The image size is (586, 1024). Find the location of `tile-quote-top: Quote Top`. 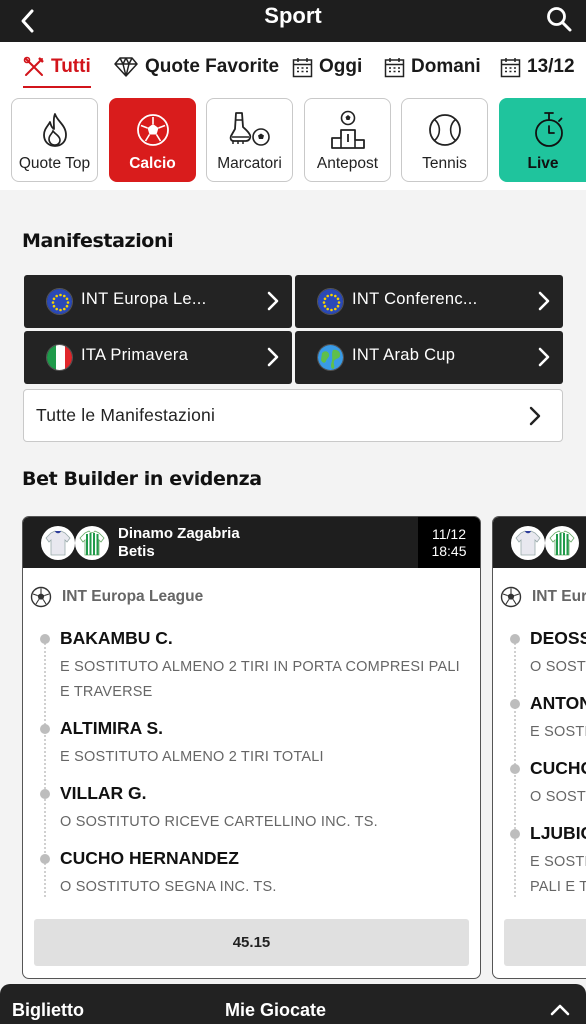

tile-quote-top: Quote Top is located at coordinates (54, 140).